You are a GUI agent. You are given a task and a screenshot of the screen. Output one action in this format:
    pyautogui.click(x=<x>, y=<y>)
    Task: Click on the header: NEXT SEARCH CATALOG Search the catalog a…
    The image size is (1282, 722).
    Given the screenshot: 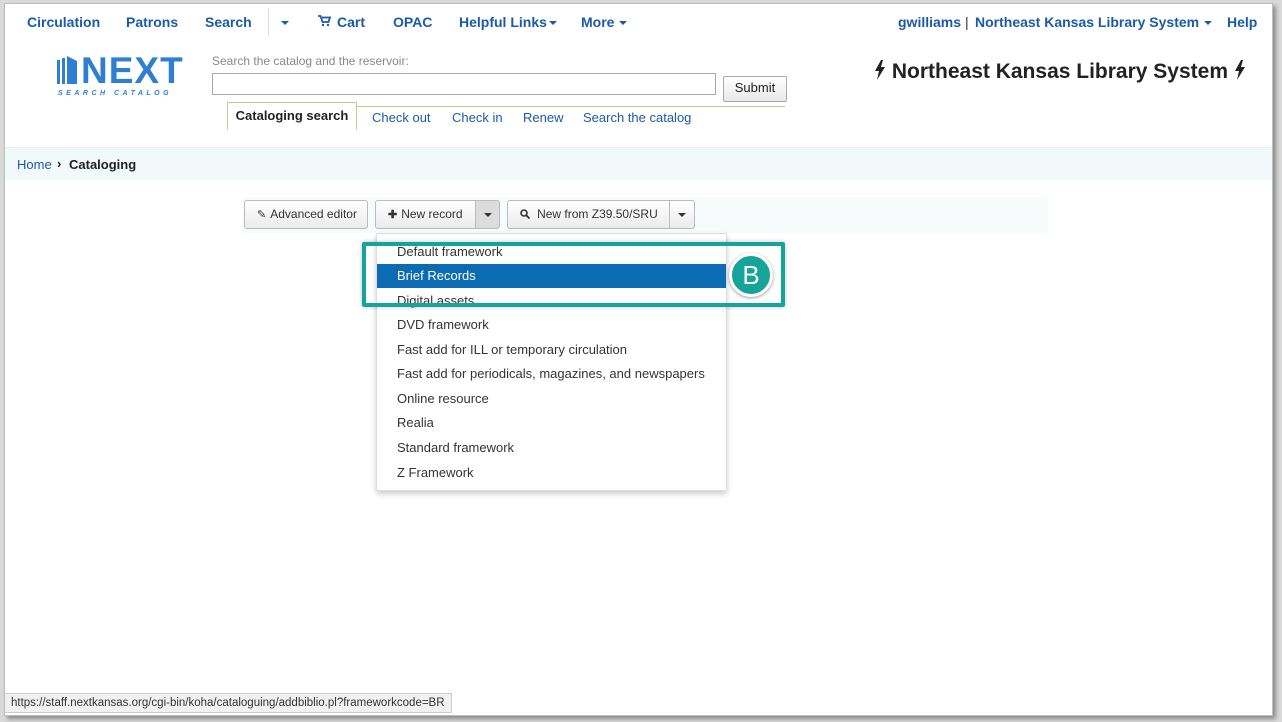 What is the action you would take?
    pyautogui.click(x=638, y=94)
    